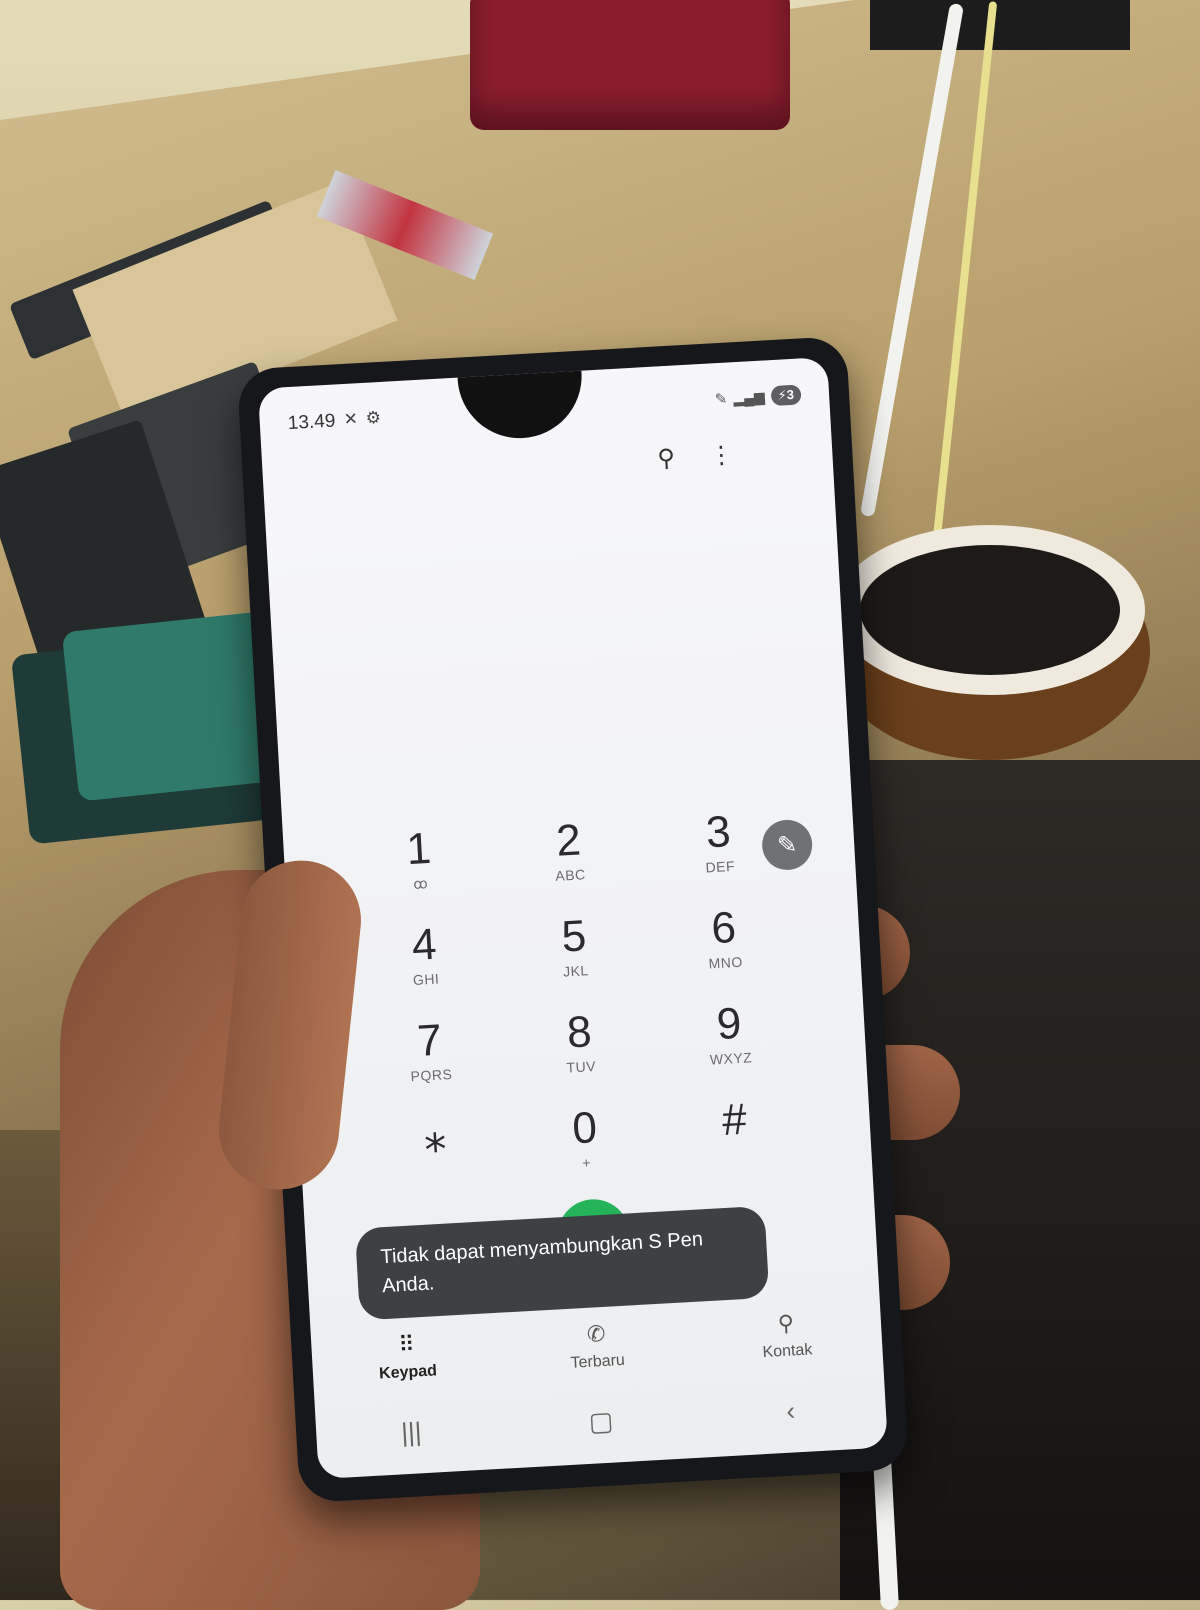  I want to click on tape-roll-hole, so click(990, 610).